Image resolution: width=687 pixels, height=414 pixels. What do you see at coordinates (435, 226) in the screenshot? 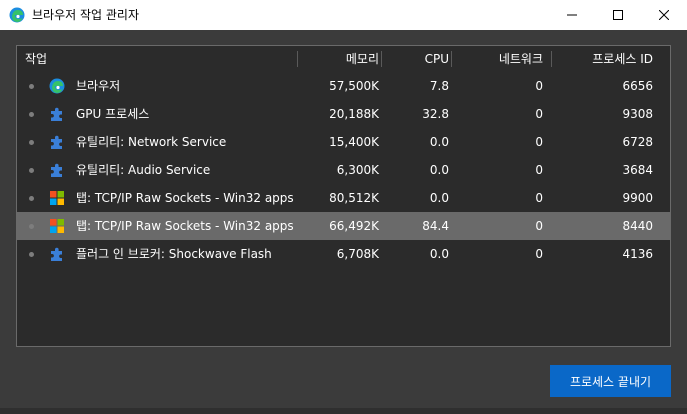
I see `cpu-value: 84.4` at bounding box center [435, 226].